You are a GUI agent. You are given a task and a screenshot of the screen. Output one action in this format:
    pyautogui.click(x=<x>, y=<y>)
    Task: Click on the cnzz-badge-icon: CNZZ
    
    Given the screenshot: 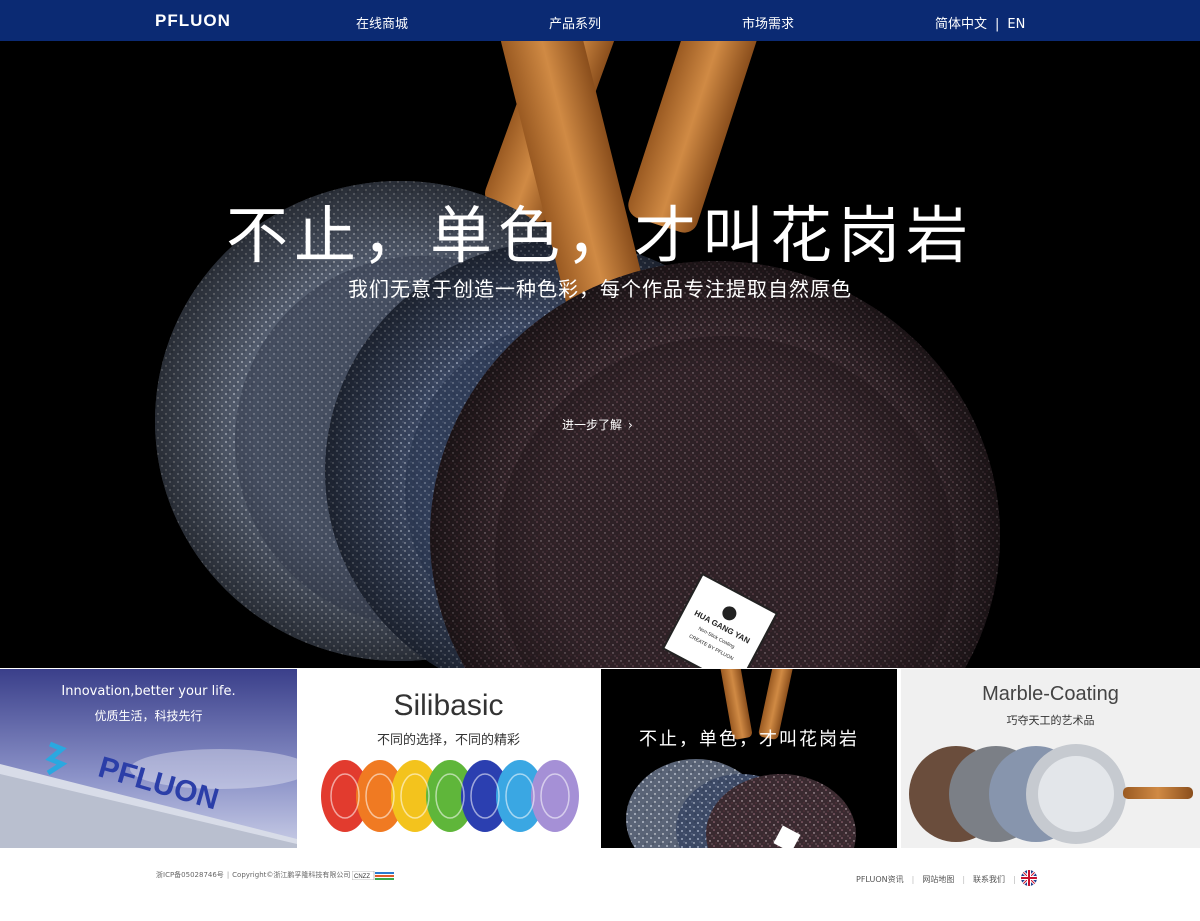 What is the action you would take?
    pyautogui.click(x=373, y=875)
    